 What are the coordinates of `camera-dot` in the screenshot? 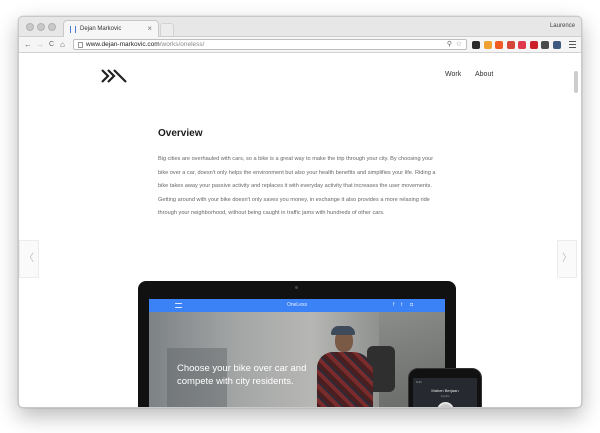 It's located at (296, 287).